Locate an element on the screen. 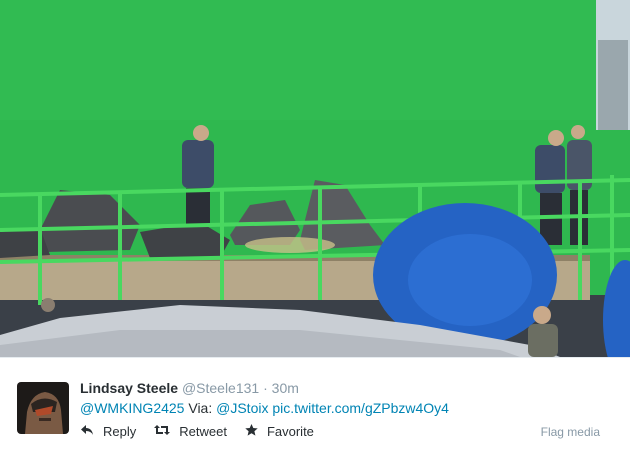  reply-icon is located at coordinates (87, 431).